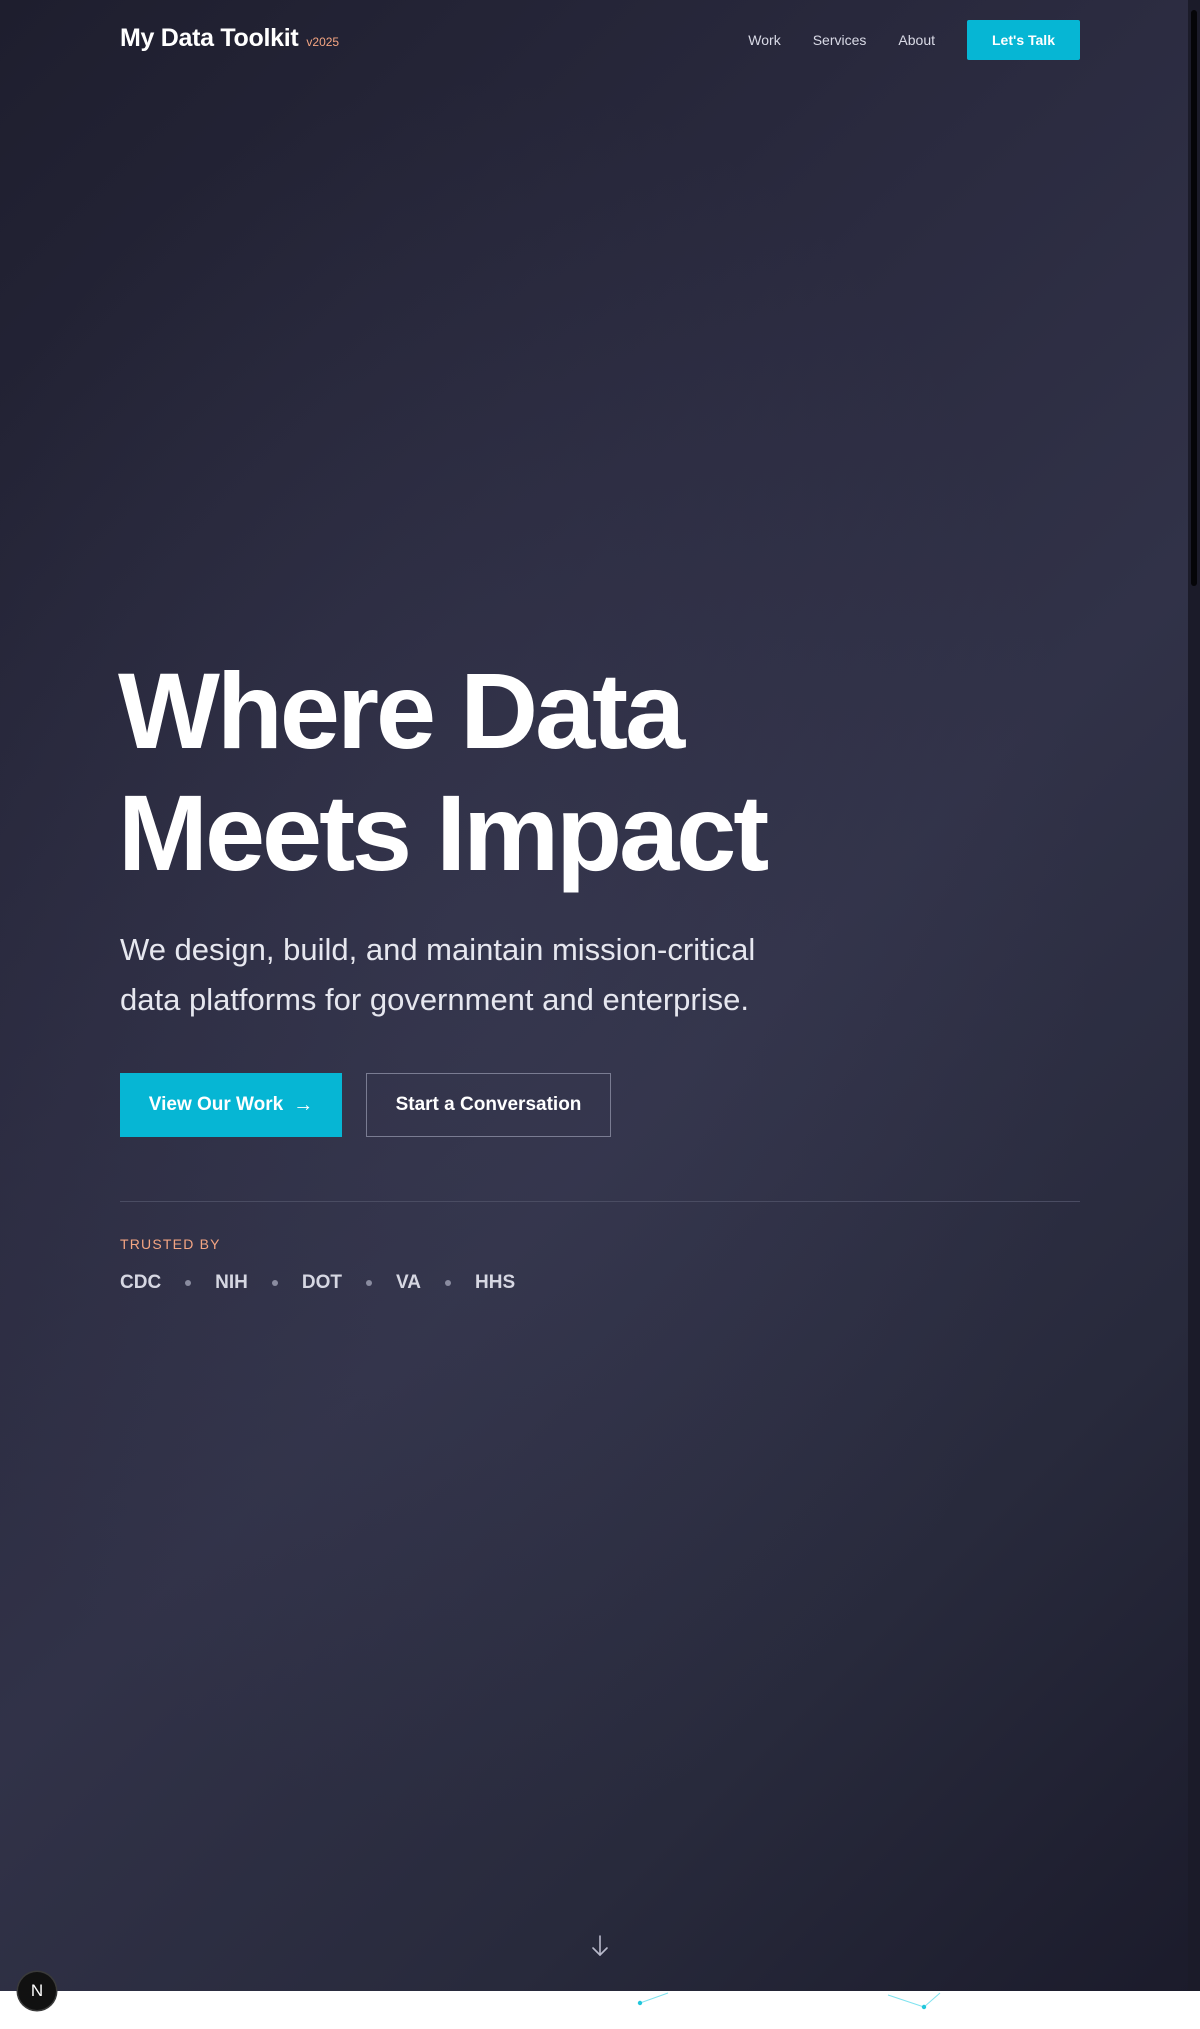 The image size is (1200, 2029). I want to click on hero-headline-line-1: Where Data, so click(401, 710).